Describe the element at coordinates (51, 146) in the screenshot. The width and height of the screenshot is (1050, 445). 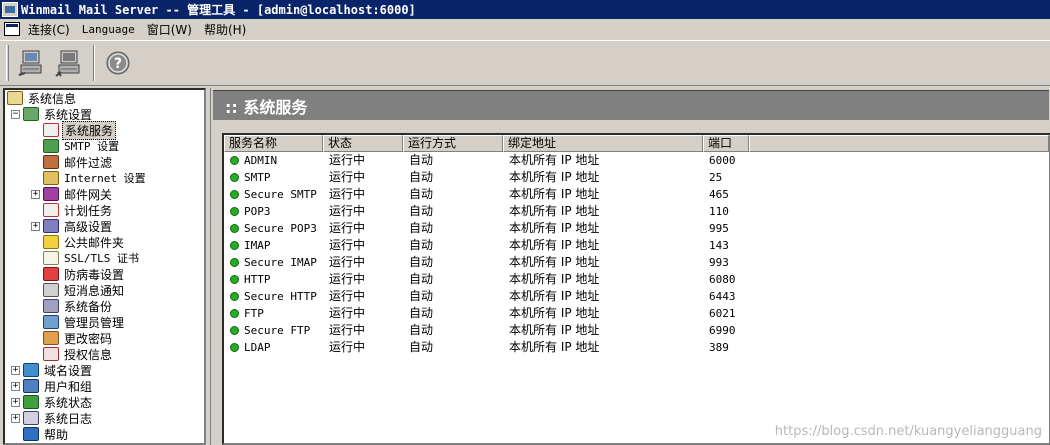
I see `smtp-icon` at that location.